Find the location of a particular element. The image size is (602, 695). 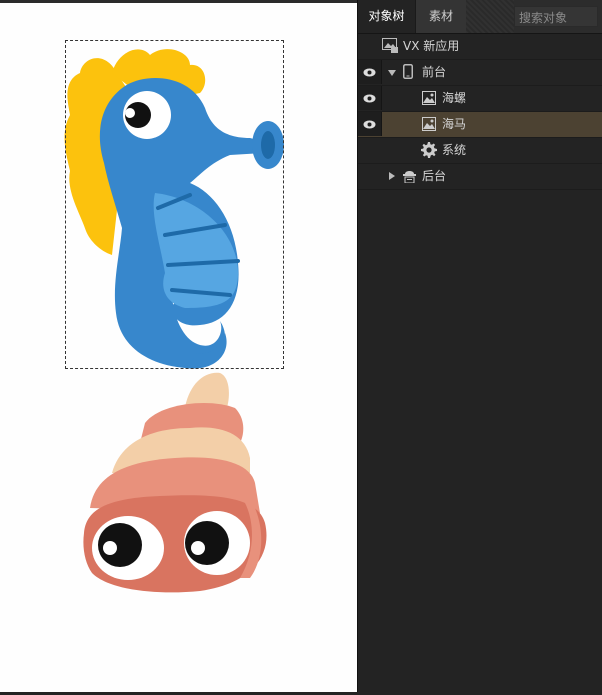

expand-arrow-icon is located at coordinates (392, 176).